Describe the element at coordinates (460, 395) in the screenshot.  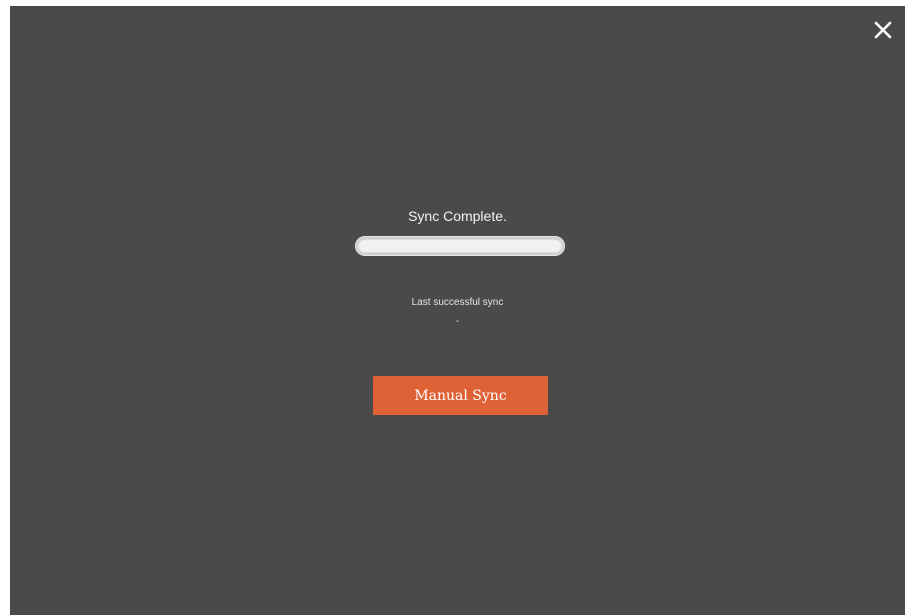
I see `manual-sync-button: Manual Sync` at that location.